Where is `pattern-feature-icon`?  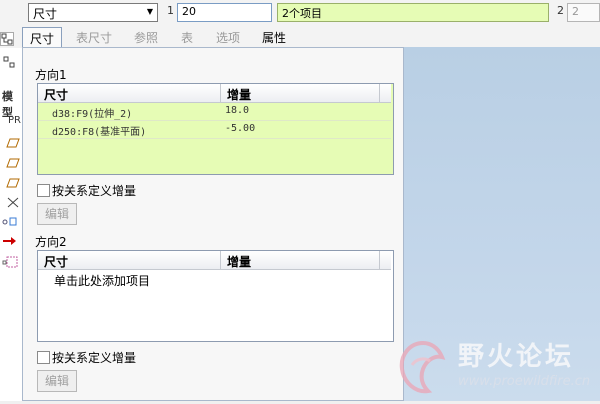 pattern-feature-icon is located at coordinates (10, 263).